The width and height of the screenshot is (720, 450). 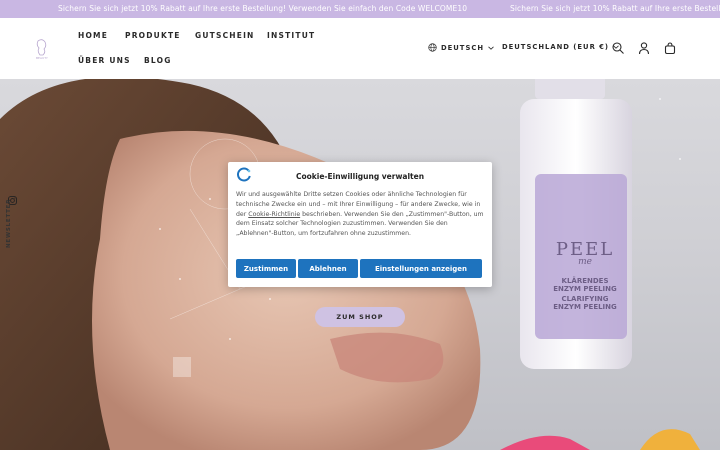 What do you see at coordinates (158, 60) in the screenshot?
I see `nav-blog: BLOG` at bounding box center [158, 60].